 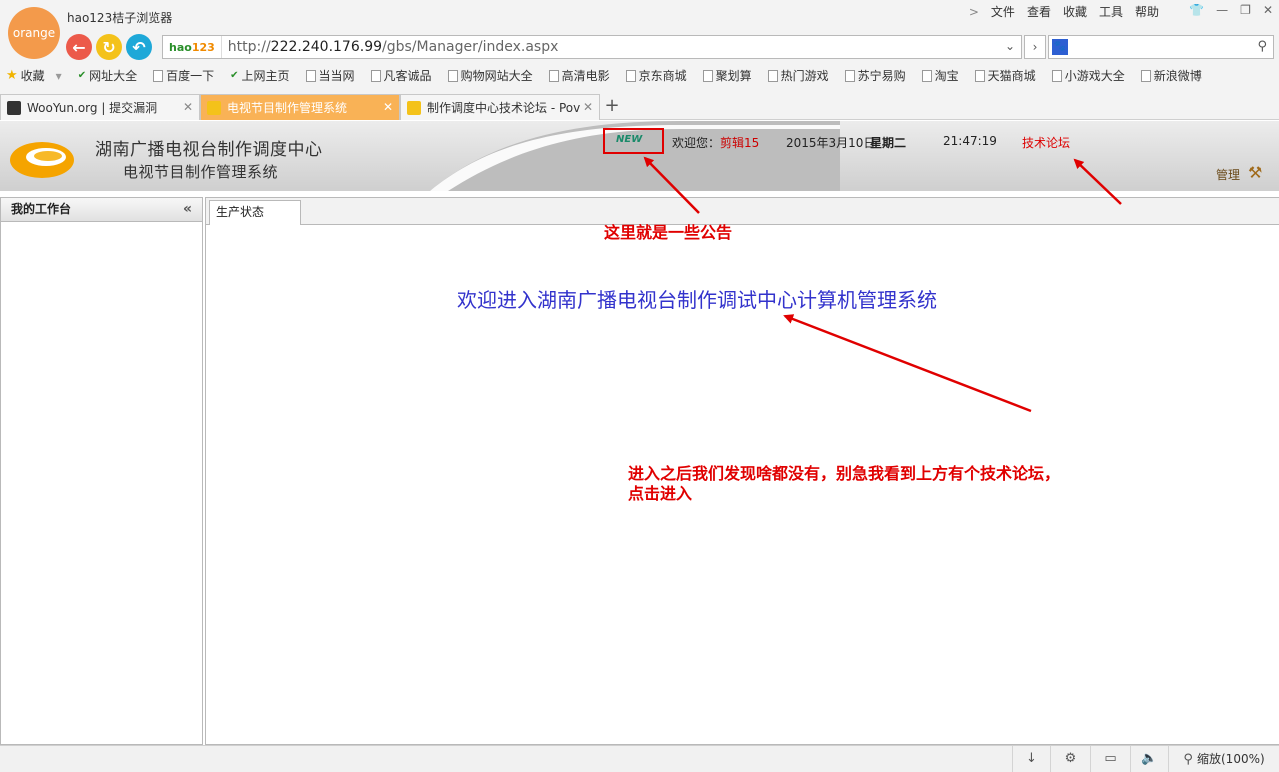 I want to click on bookmark-favorites: ★ 收藏 ▾, so click(x=34, y=75).